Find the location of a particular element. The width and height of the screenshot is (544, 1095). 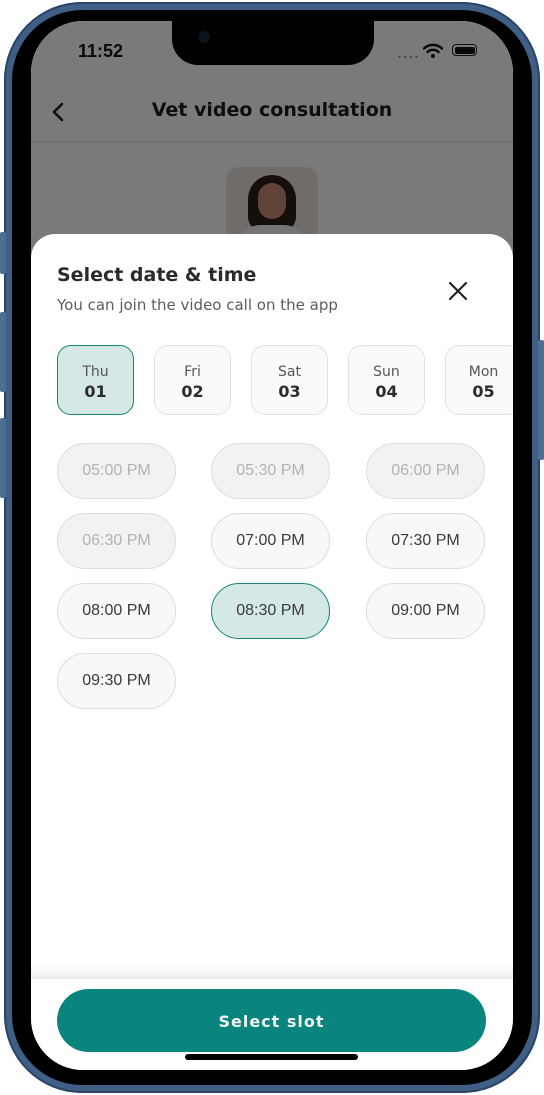

date-number: 01 is located at coordinates (95, 391).